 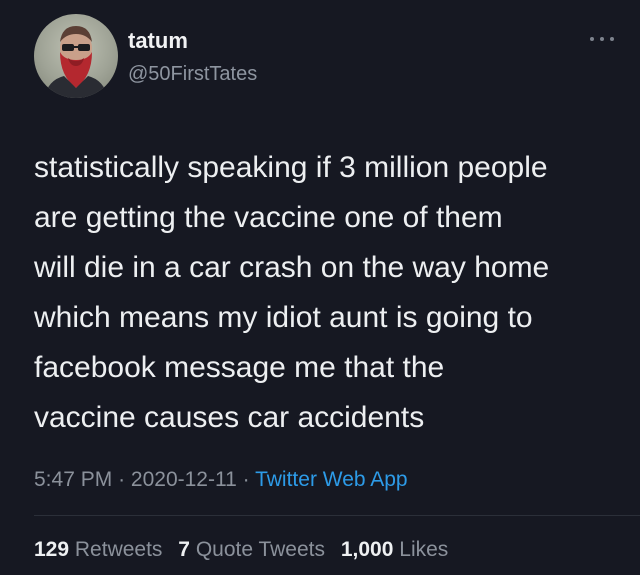 What do you see at coordinates (292, 267) in the screenshot?
I see `tweet-text-line: will die in a car crash on the way home` at bounding box center [292, 267].